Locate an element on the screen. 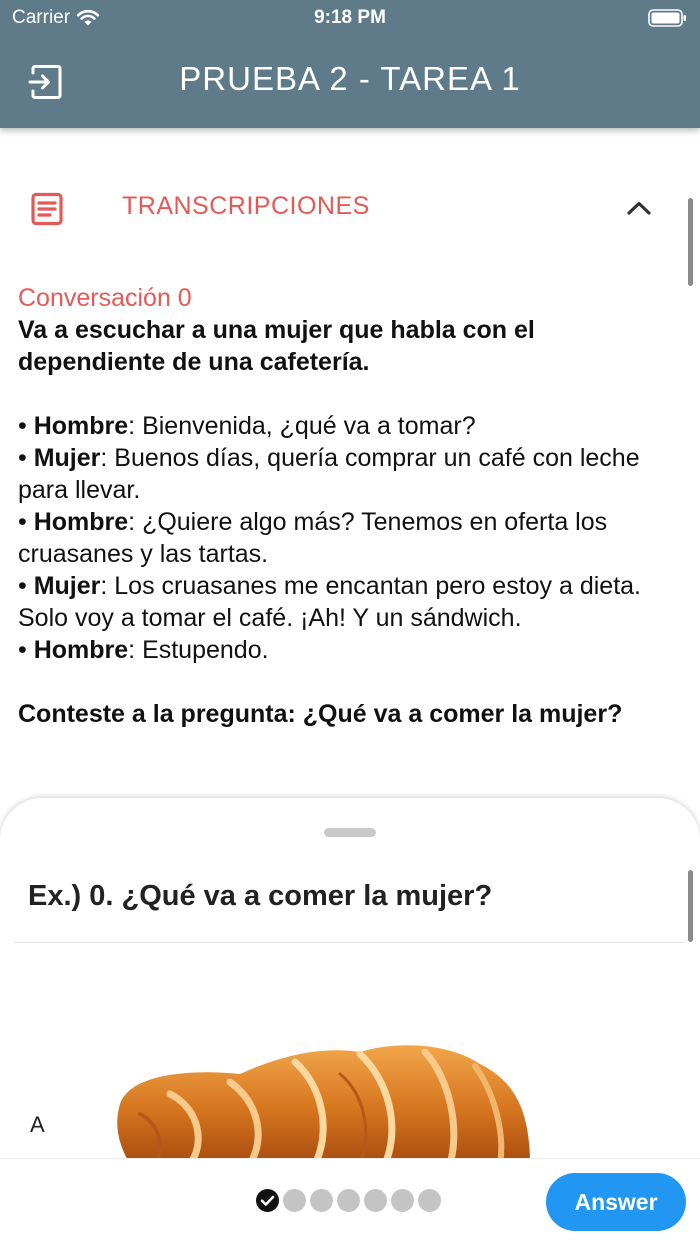  line-text: : Estupendo. is located at coordinates (198, 650).